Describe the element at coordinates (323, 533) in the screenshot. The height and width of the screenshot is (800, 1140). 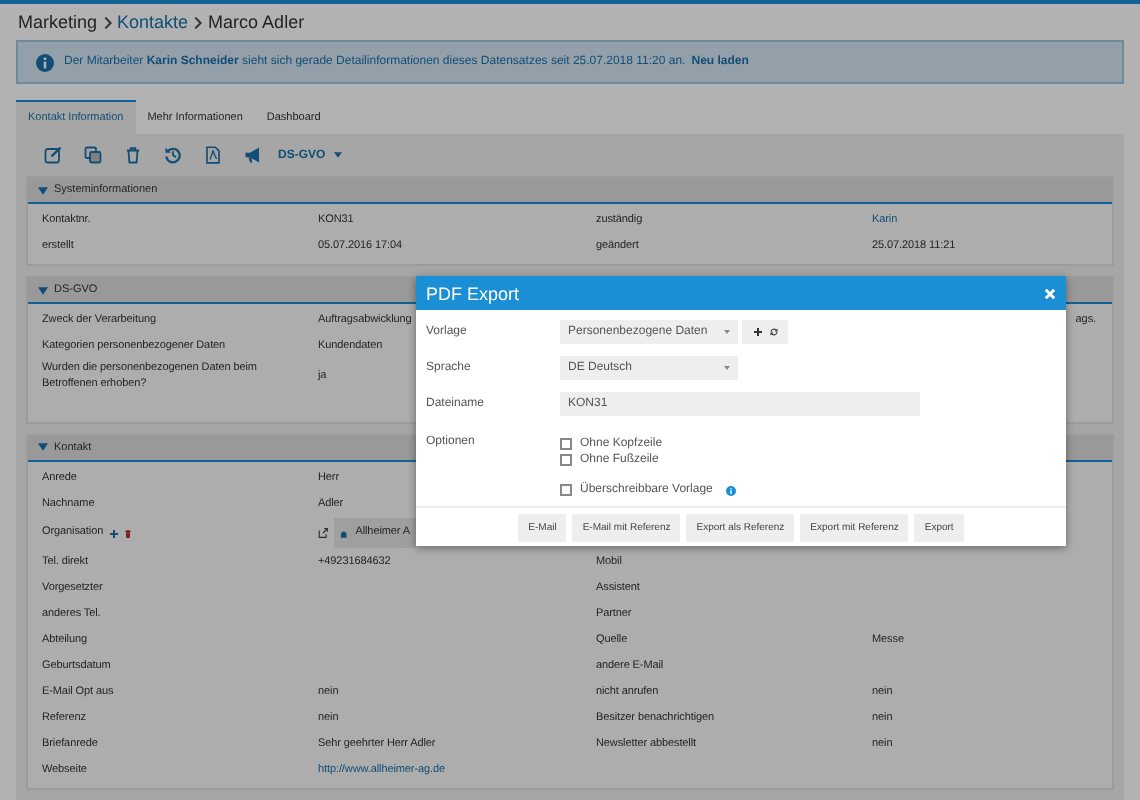
I see `external-link-icon` at that location.